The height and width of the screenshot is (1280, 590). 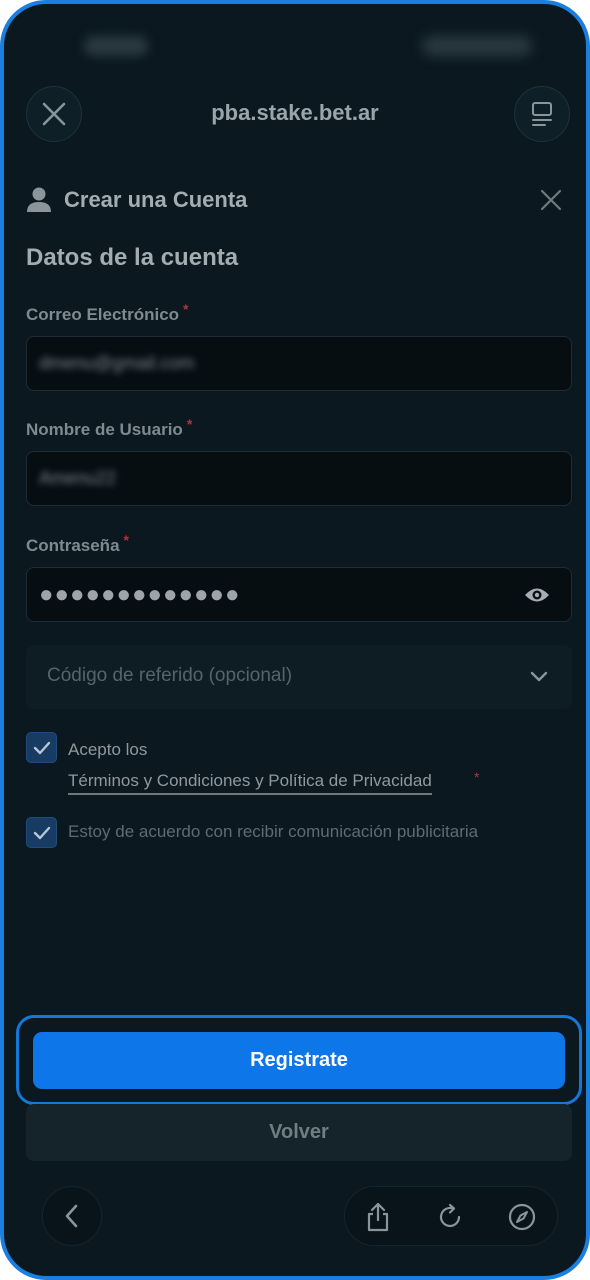 What do you see at coordinates (39, 199) in the screenshot?
I see `user-icon` at bounding box center [39, 199].